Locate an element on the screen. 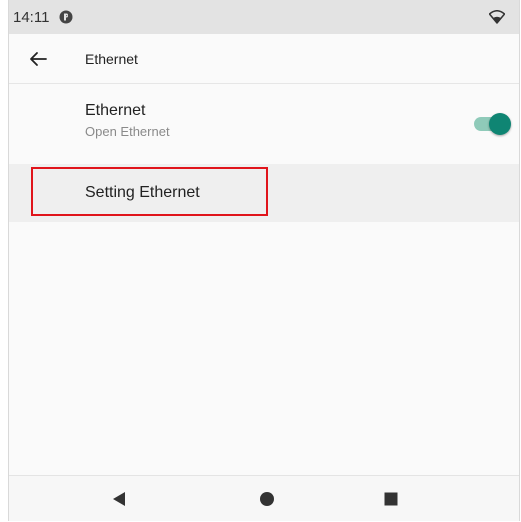 This screenshot has width=521, height=522. ethernet-toggle-switch is located at coordinates (492, 124).